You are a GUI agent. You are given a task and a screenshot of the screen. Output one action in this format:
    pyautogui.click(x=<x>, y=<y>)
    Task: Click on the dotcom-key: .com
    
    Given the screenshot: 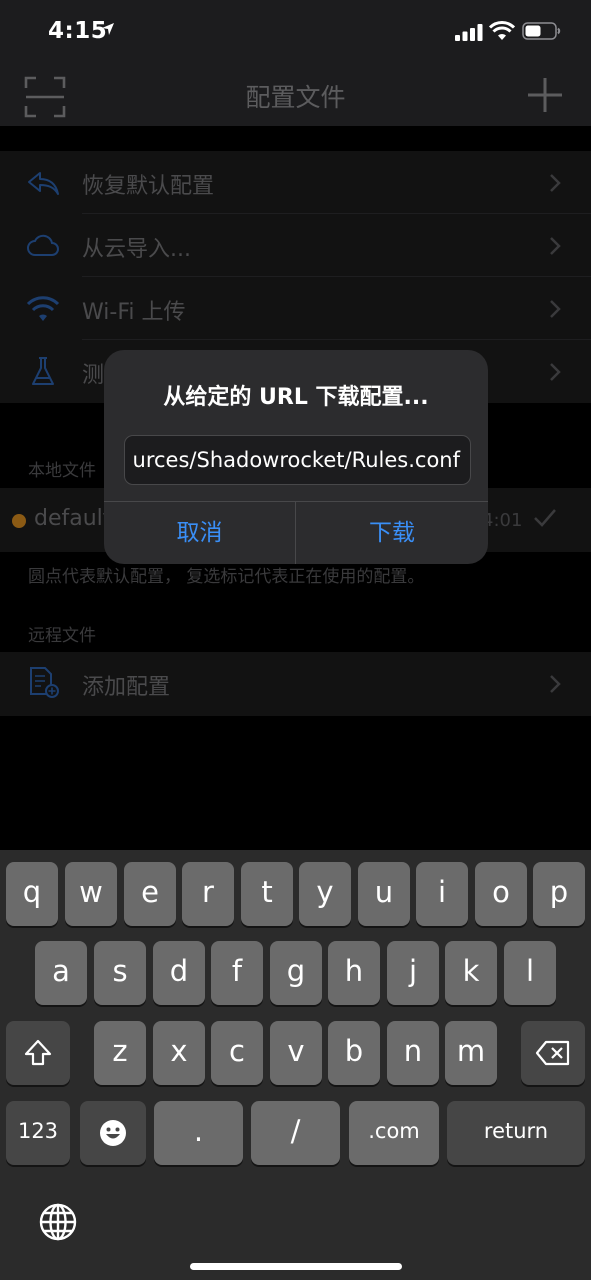 What is the action you would take?
    pyautogui.click(x=394, y=1133)
    